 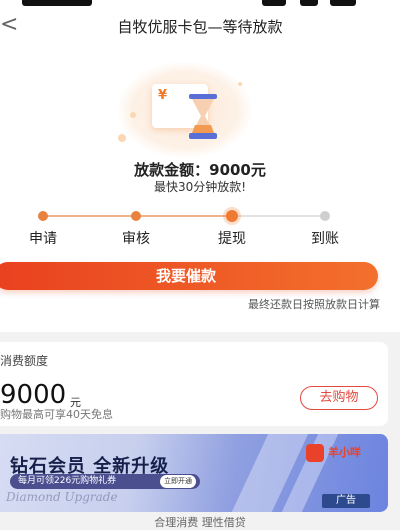 I want to click on step-label: 申请, so click(x=43, y=239).